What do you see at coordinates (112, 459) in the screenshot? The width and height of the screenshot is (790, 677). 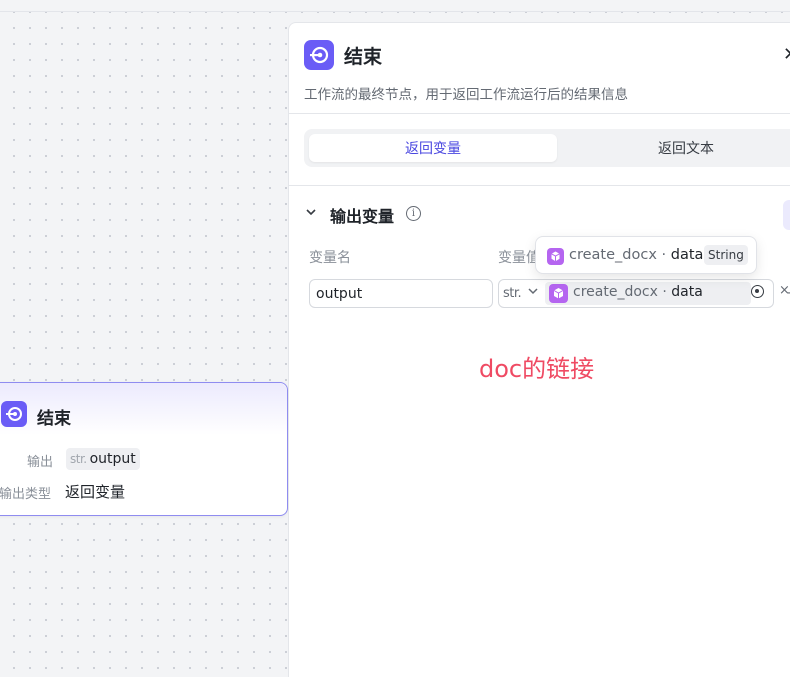 I see `node-output-name: output` at bounding box center [112, 459].